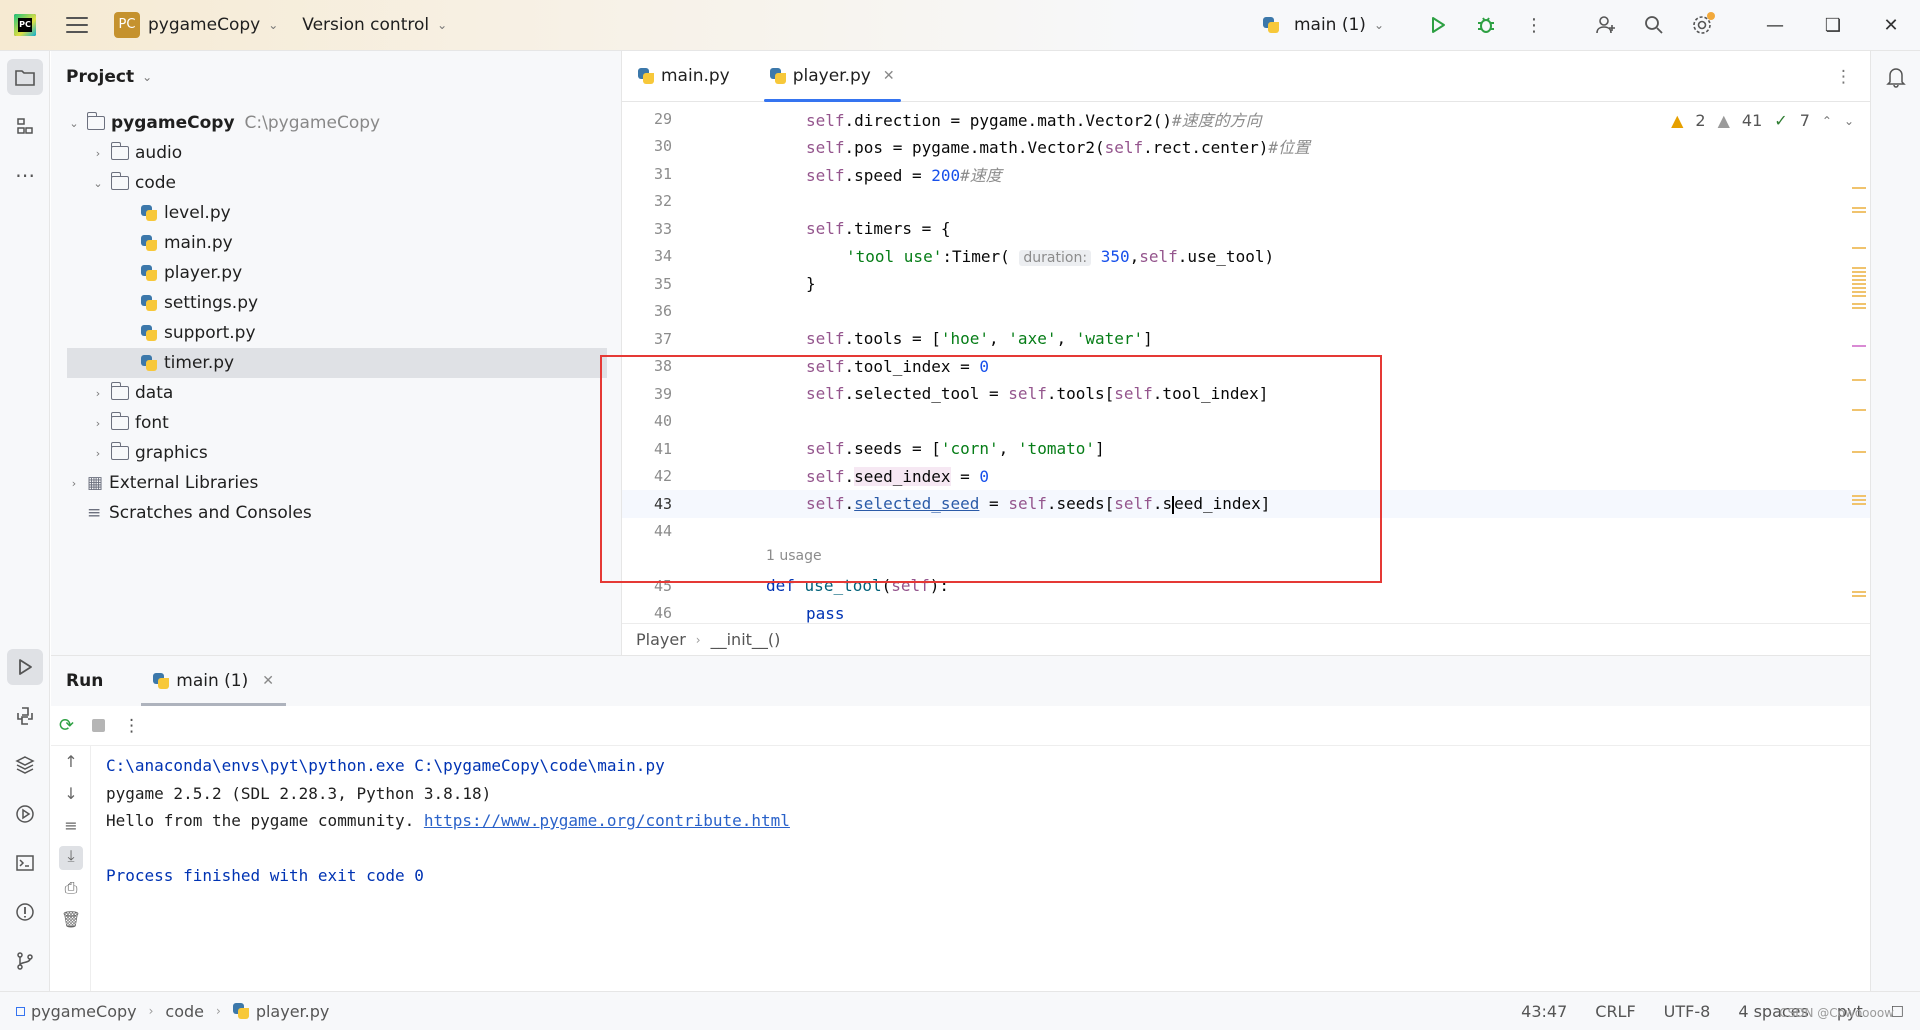 The image size is (1920, 1030). What do you see at coordinates (1606, 25) in the screenshot?
I see `add-user-icon` at bounding box center [1606, 25].